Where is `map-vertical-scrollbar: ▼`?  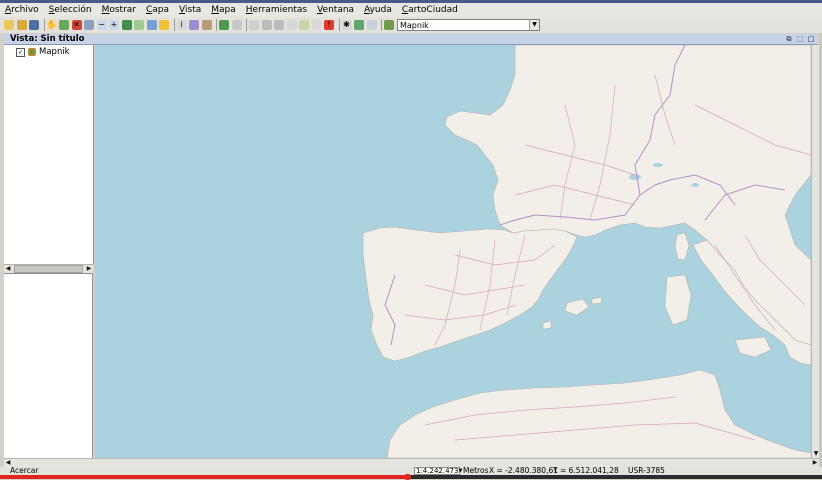
map-vertical-scrollbar: ▼ is located at coordinates (815, 251).